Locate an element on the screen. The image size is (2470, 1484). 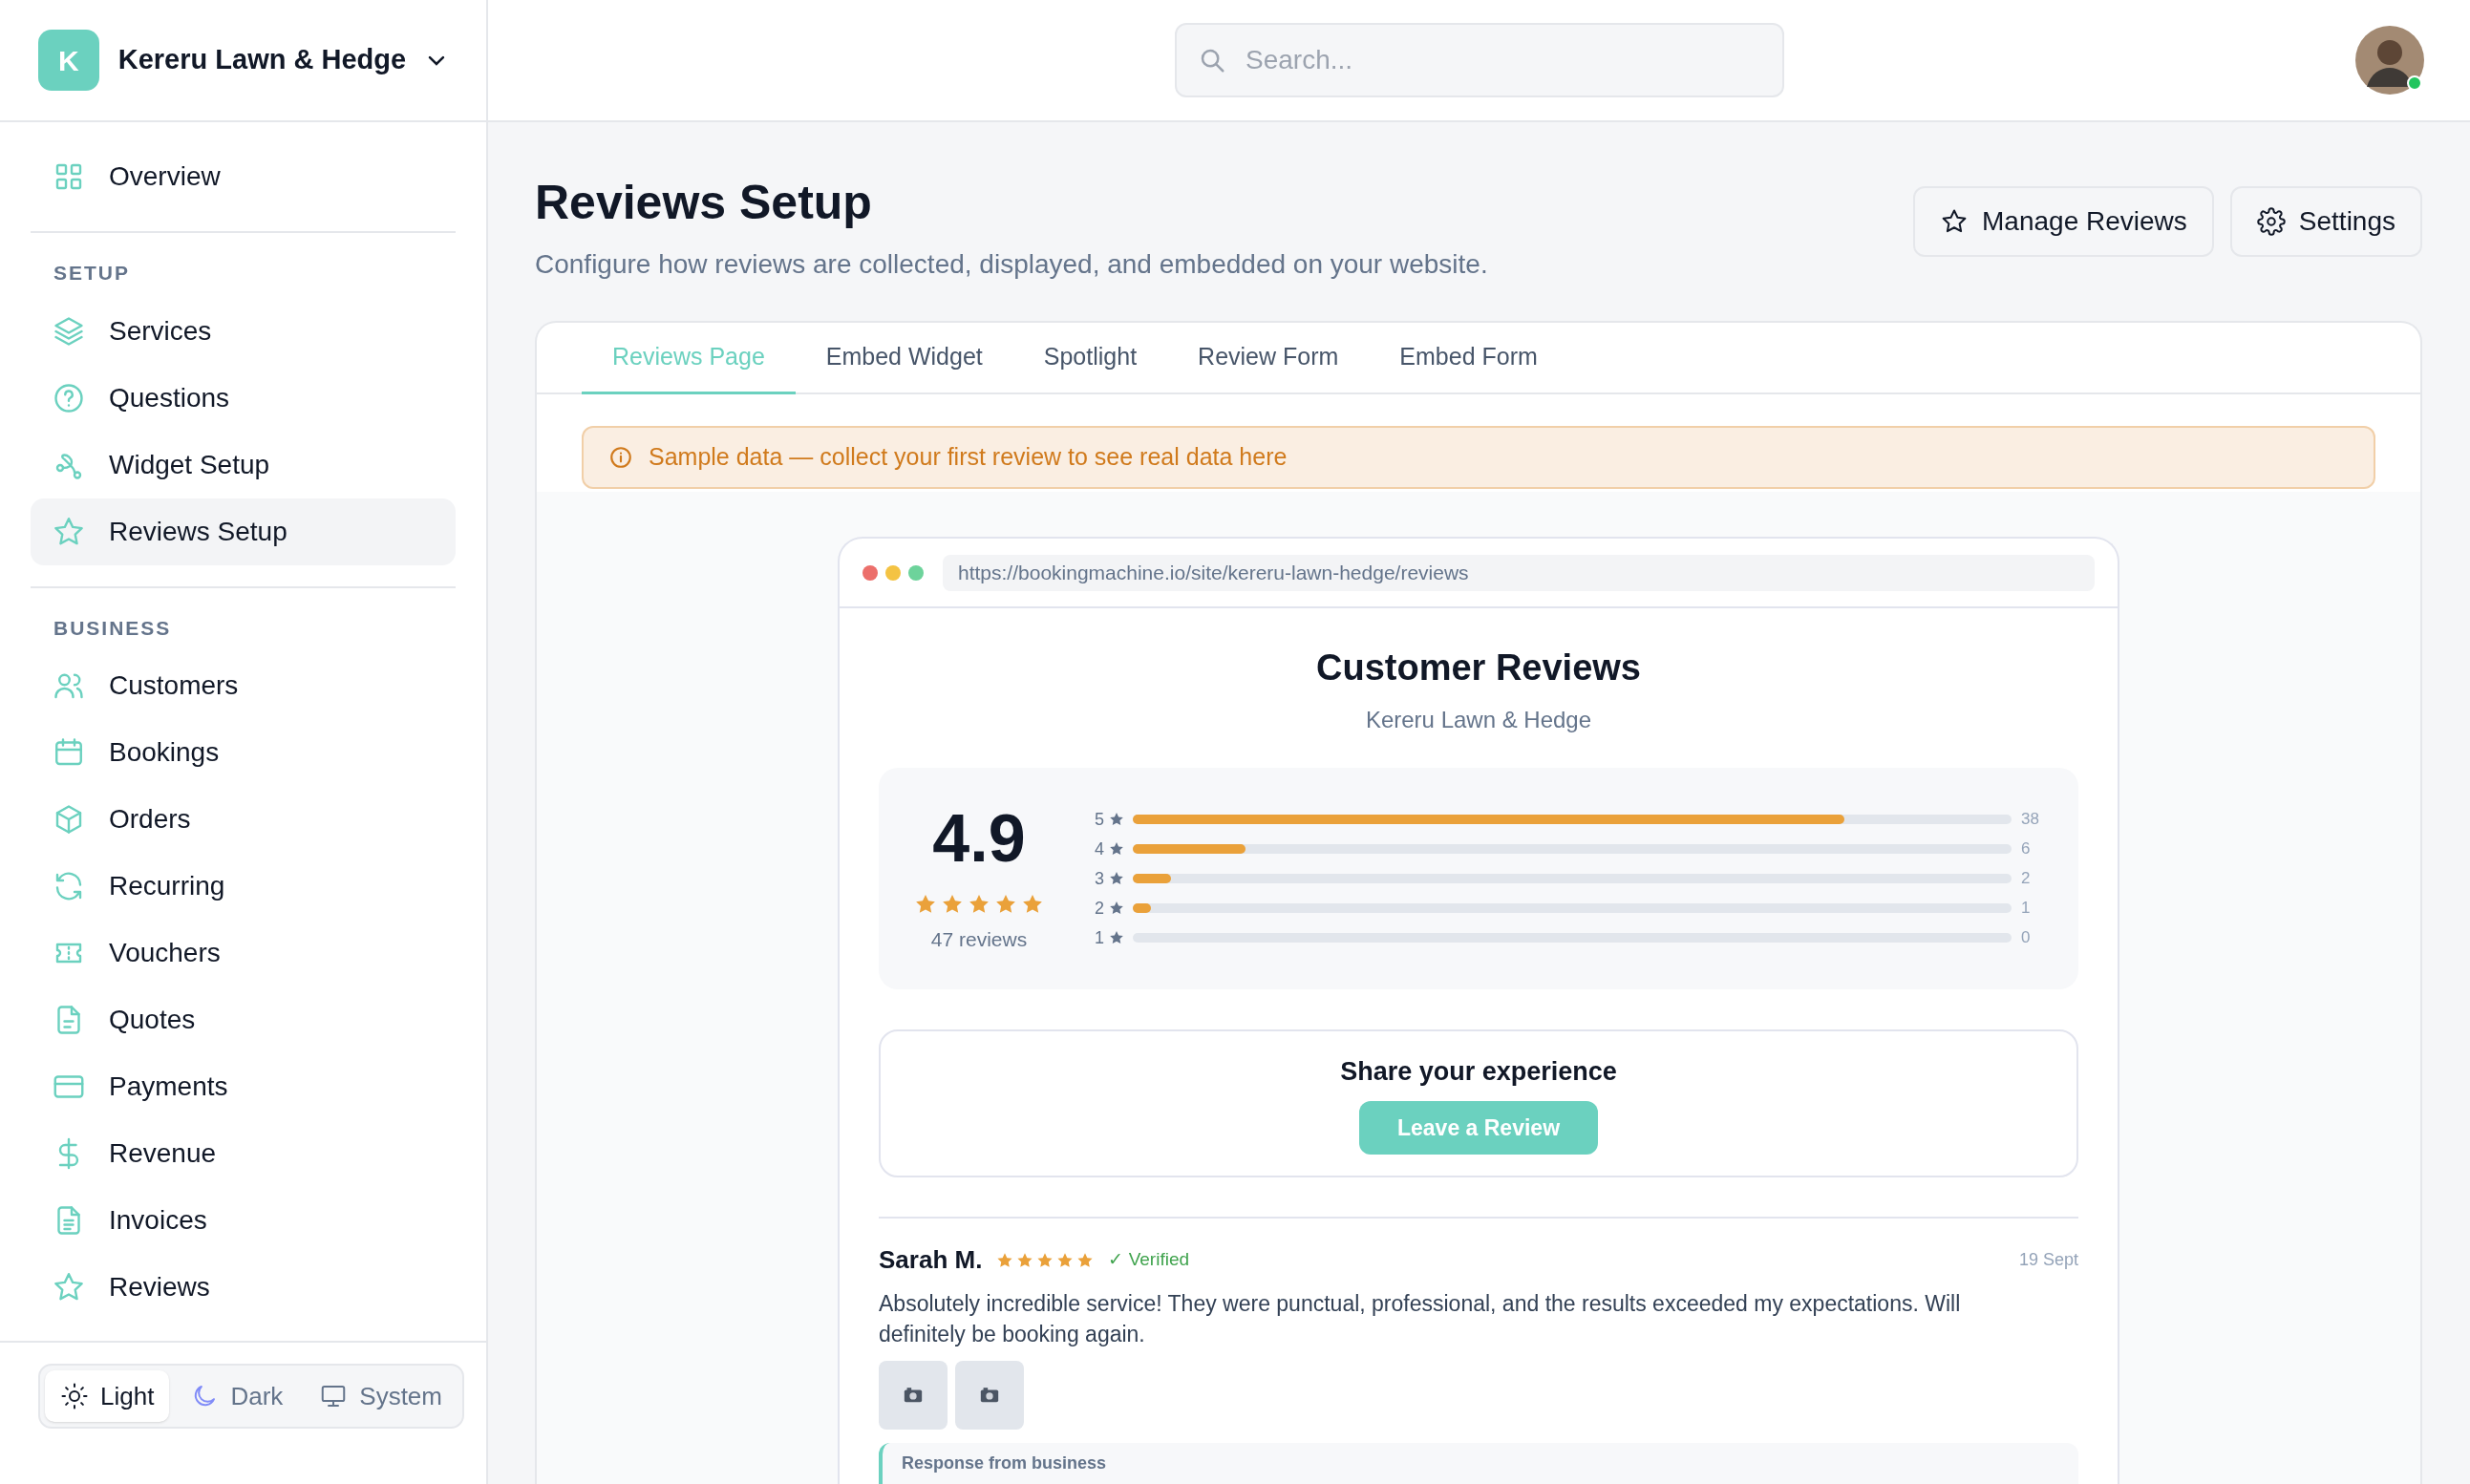
rating-count: 38 is located at coordinates (2030, 820).